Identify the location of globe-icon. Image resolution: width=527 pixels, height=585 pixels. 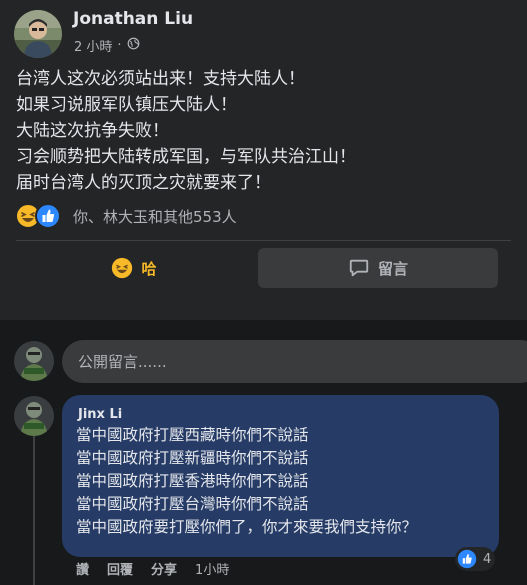
(133, 45).